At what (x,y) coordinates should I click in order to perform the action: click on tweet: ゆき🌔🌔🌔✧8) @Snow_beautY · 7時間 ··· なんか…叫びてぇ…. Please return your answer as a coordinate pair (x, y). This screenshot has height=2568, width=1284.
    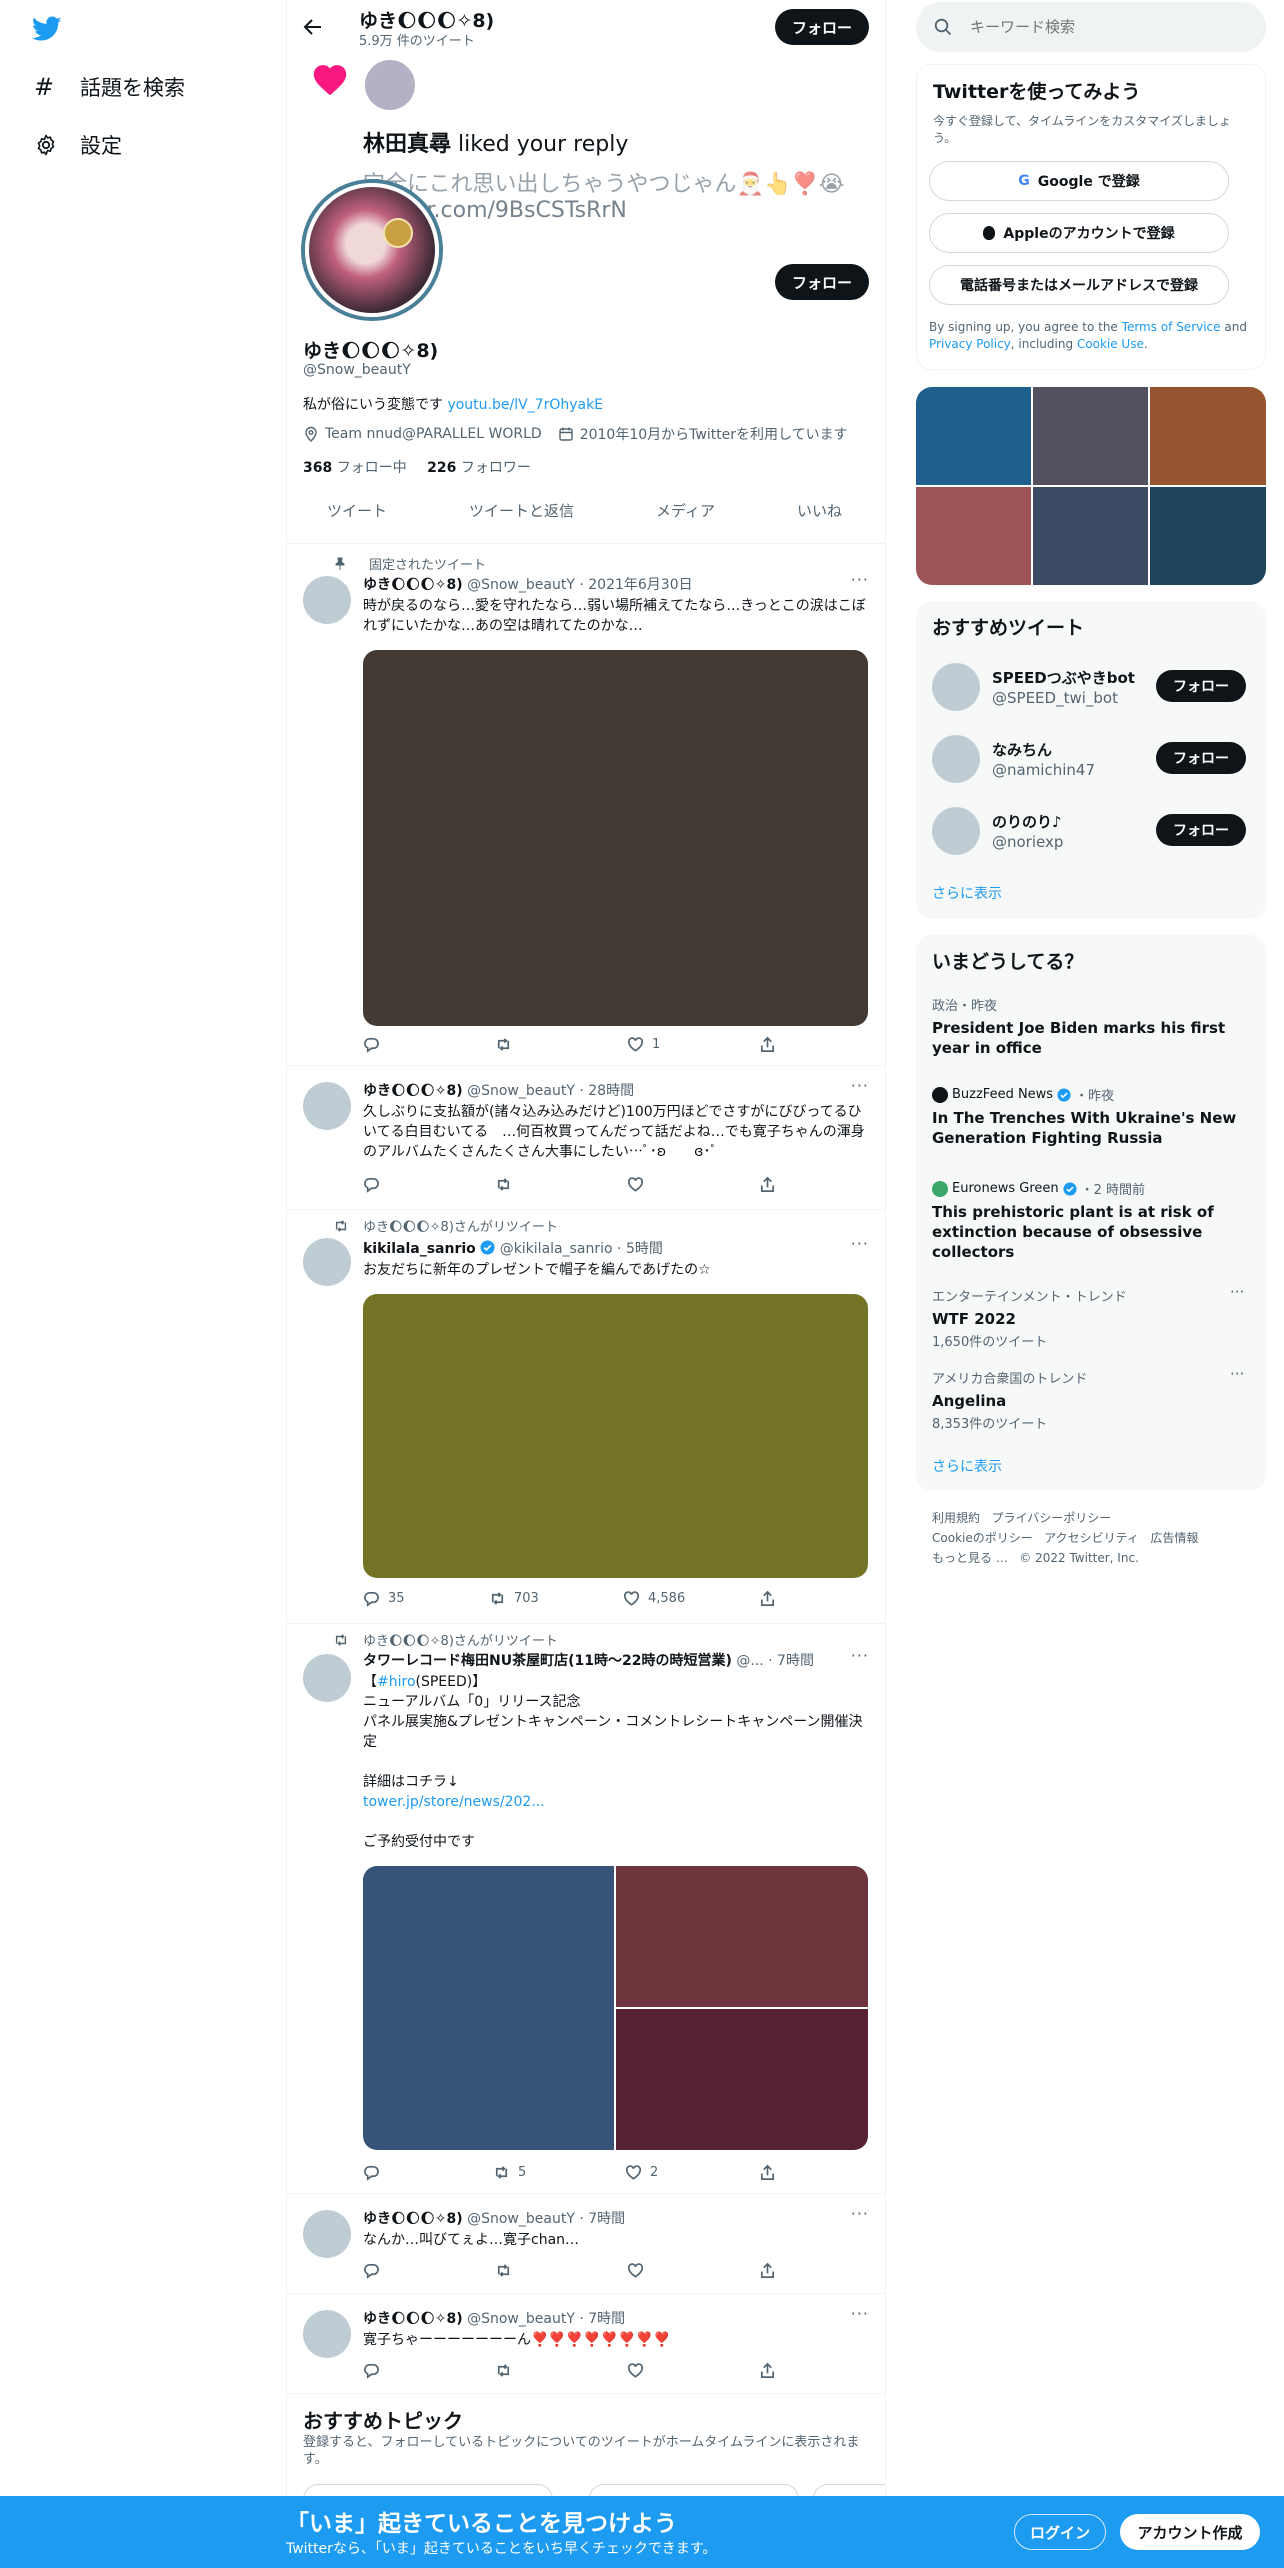
    Looking at the image, I should click on (586, 2244).